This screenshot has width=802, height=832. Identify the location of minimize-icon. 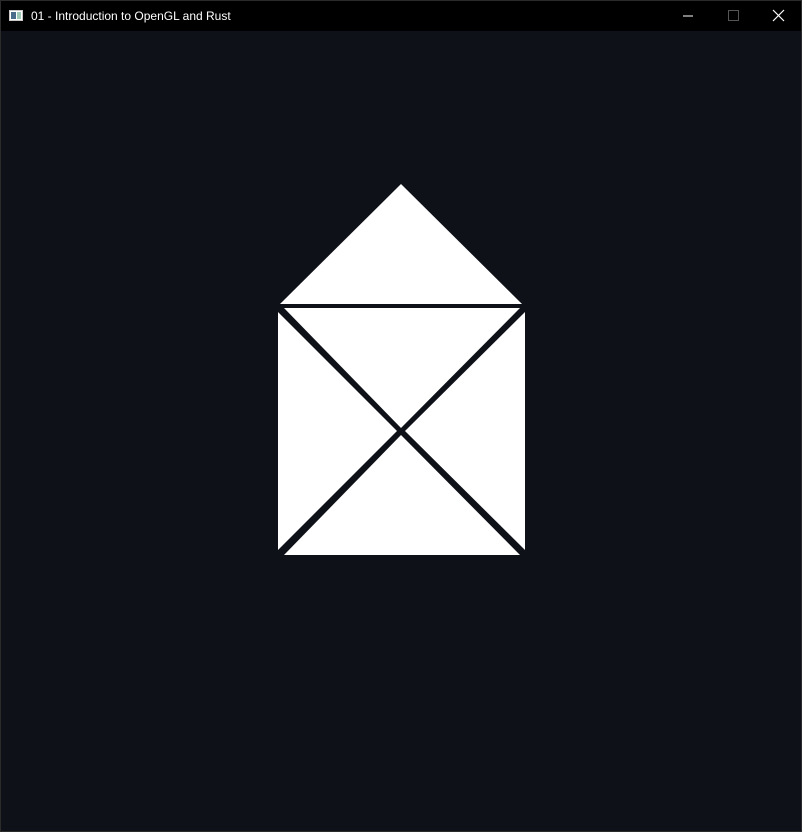
(688, 16).